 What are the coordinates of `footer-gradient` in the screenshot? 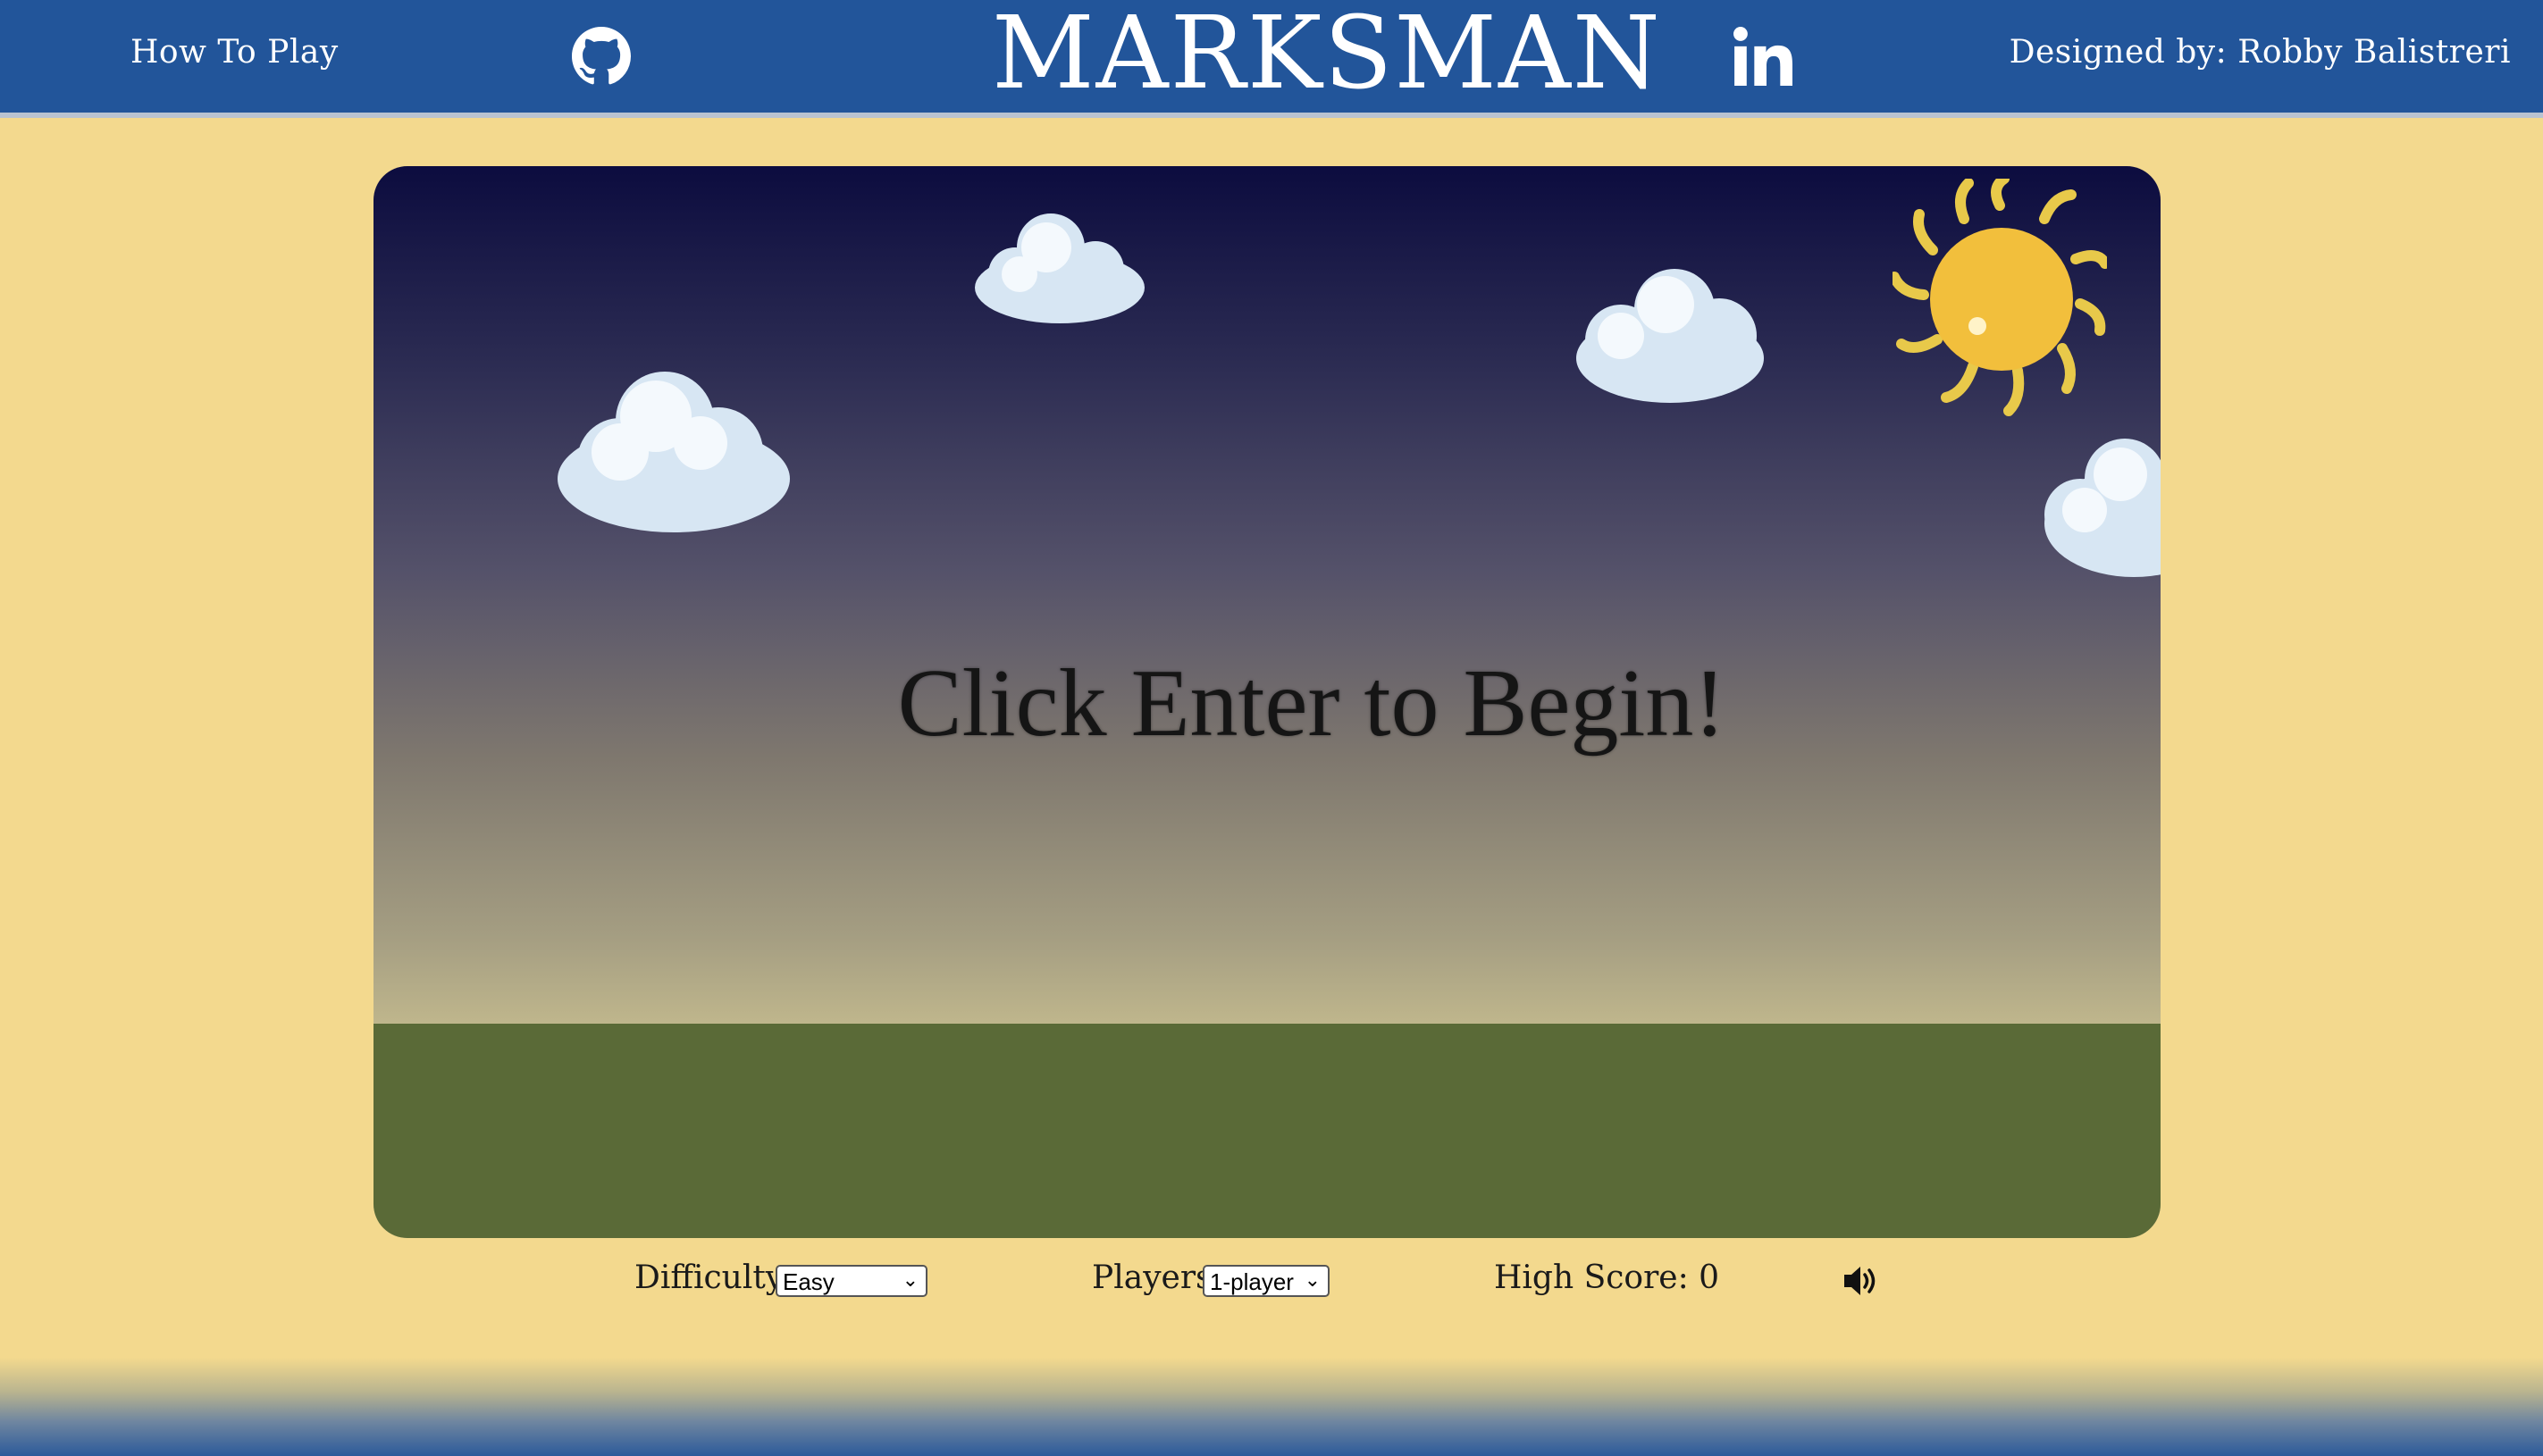 It's located at (1271, 1407).